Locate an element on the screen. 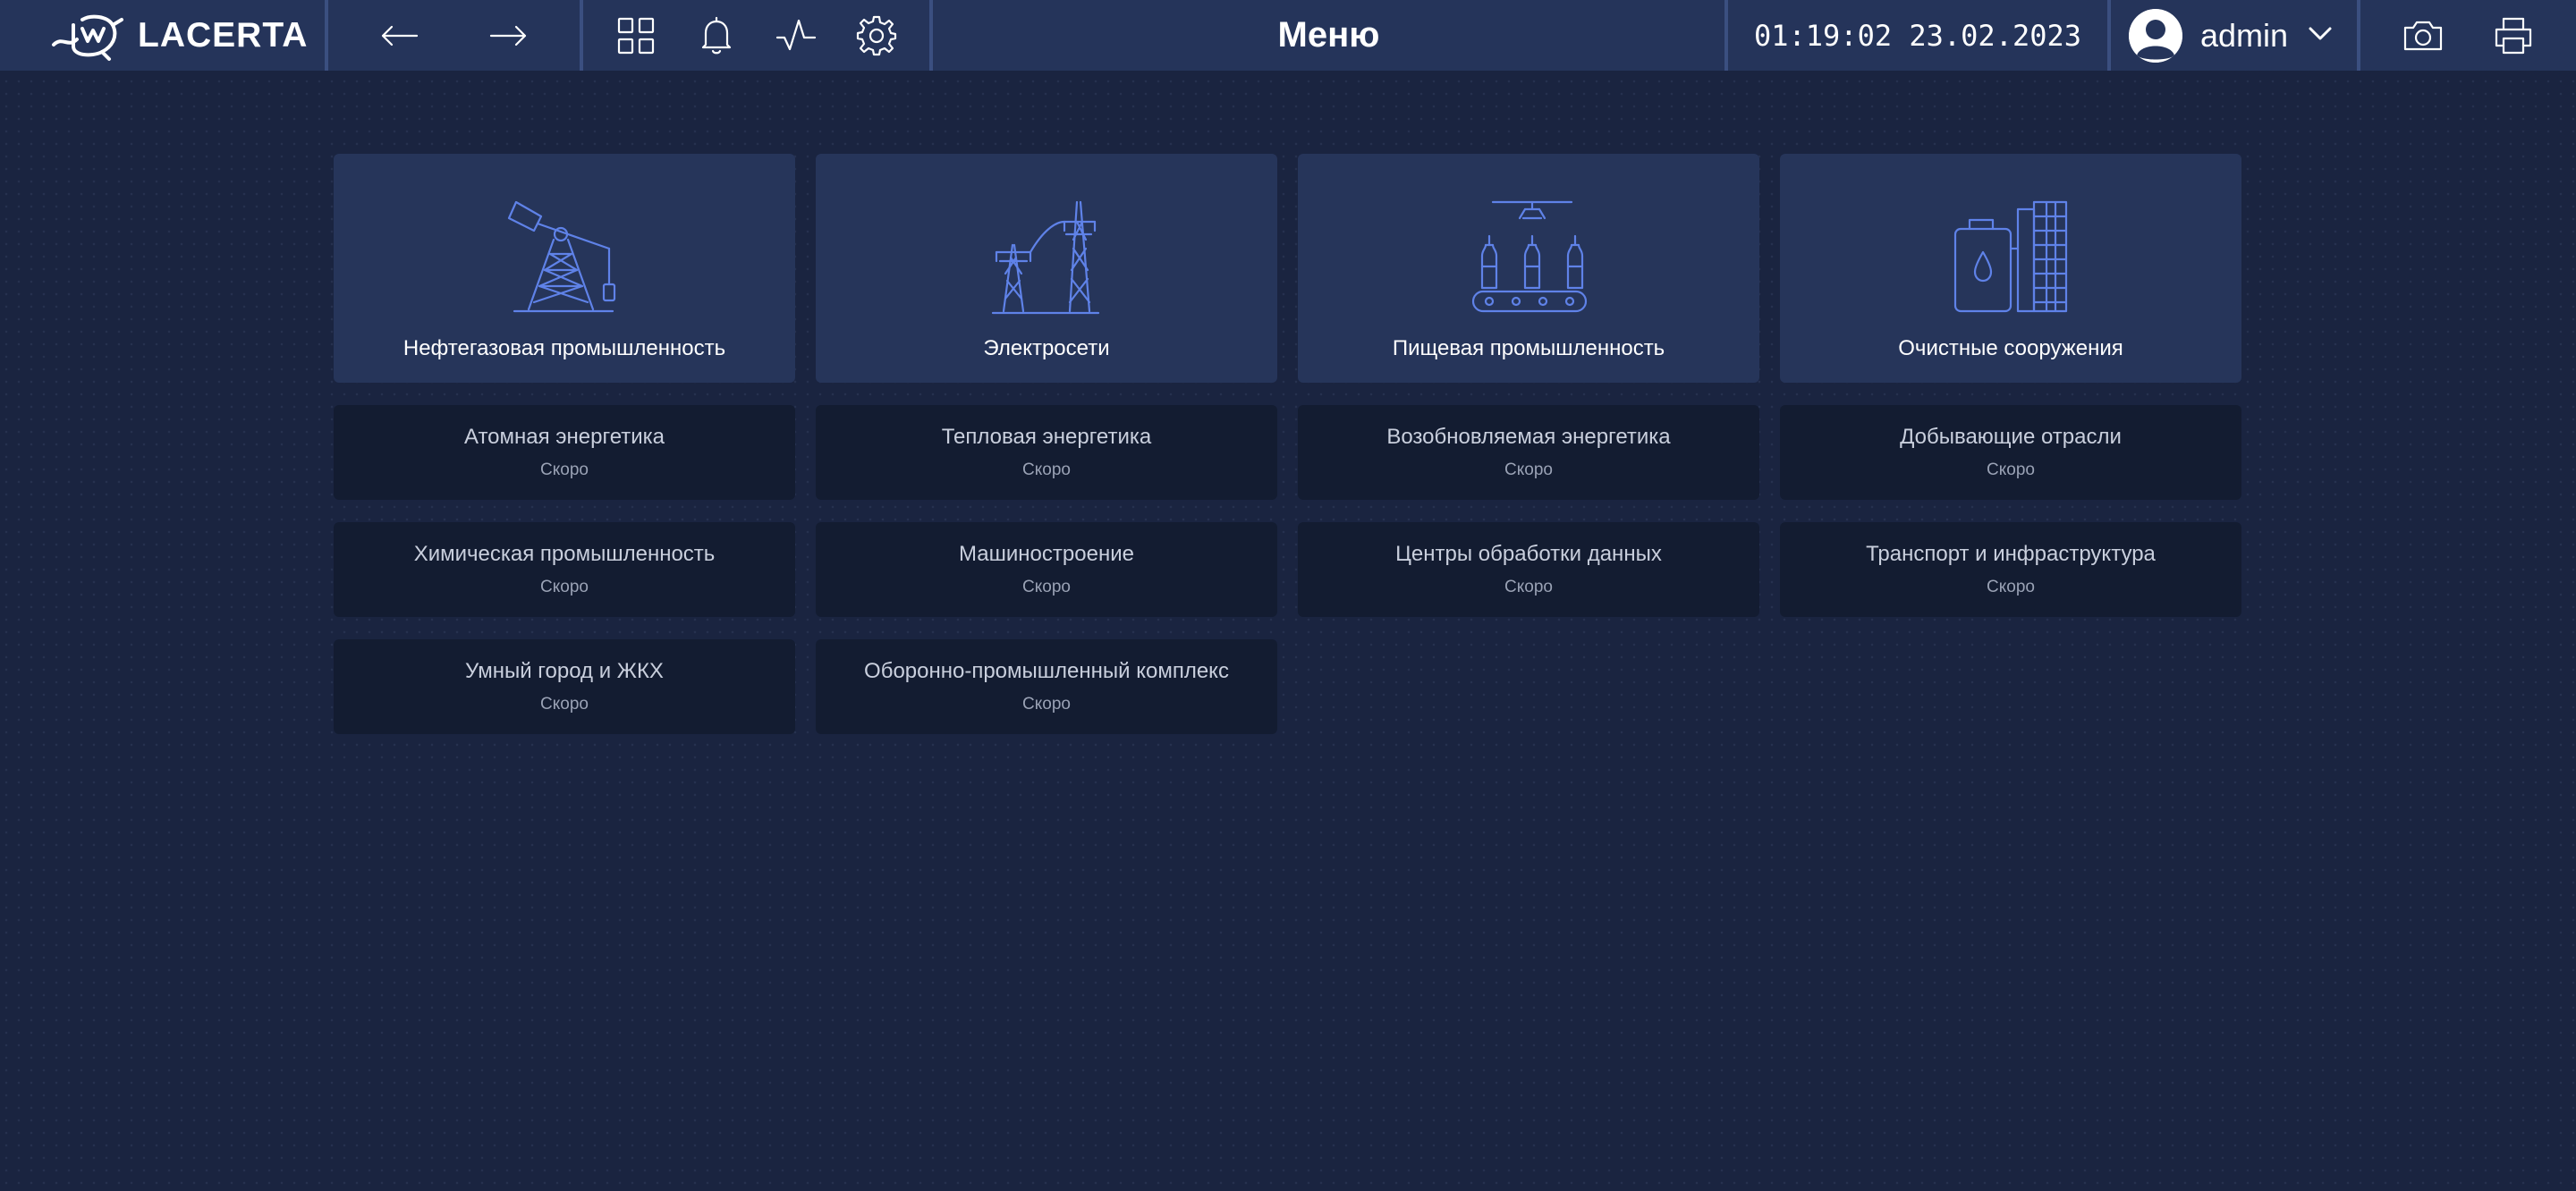 This screenshot has width=2576, height=1191. dashboard-button is located at coordinates (636, 35).